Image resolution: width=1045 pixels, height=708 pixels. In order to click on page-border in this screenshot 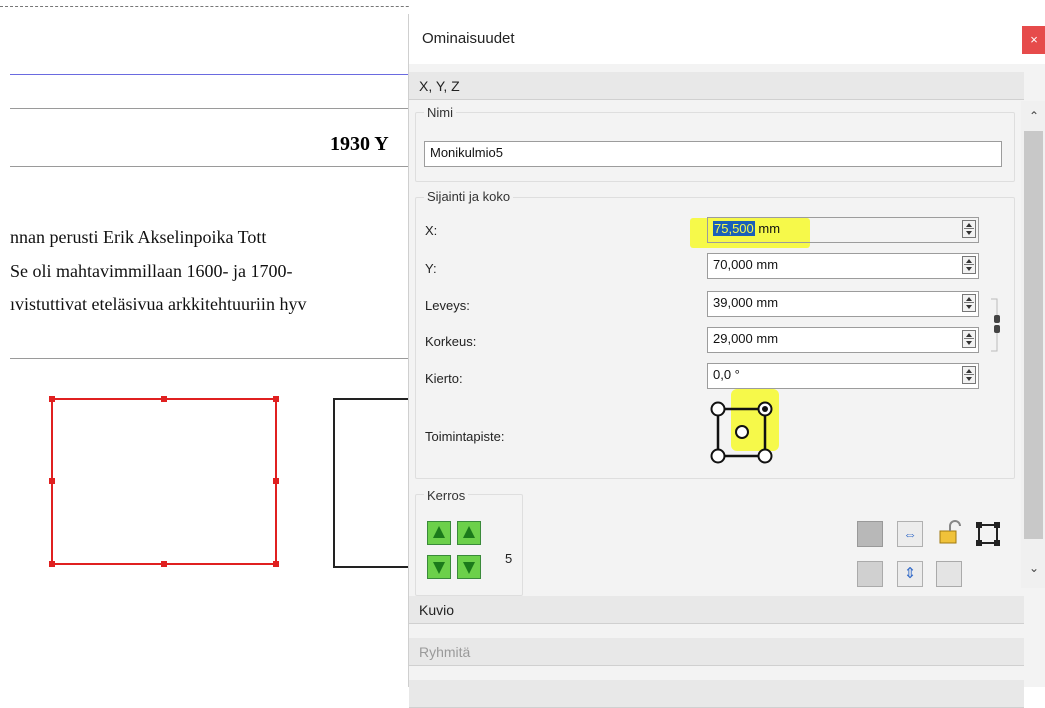, I will do `click(205, 6)`.